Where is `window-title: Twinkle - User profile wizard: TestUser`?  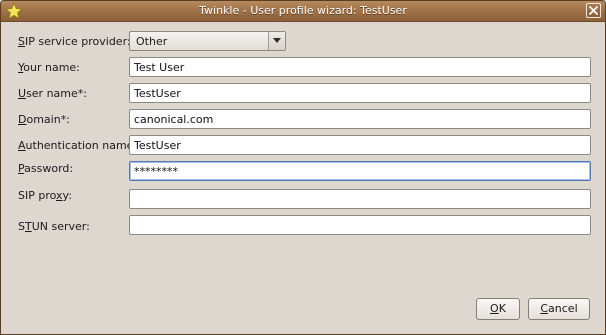
window-title: Twinkle - User profile wizard: TestUser is located at coordinates (303, 10).